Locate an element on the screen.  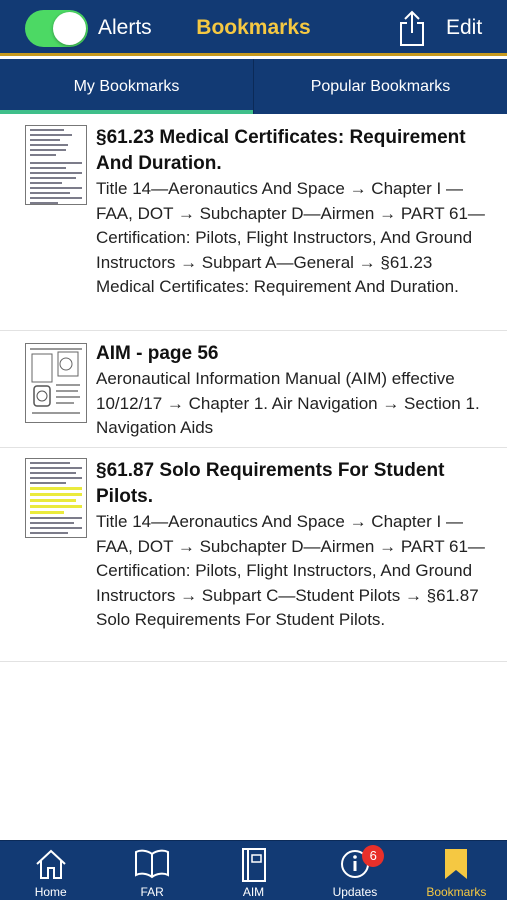
tab-label: AIM is located at coordinates (253, 892).